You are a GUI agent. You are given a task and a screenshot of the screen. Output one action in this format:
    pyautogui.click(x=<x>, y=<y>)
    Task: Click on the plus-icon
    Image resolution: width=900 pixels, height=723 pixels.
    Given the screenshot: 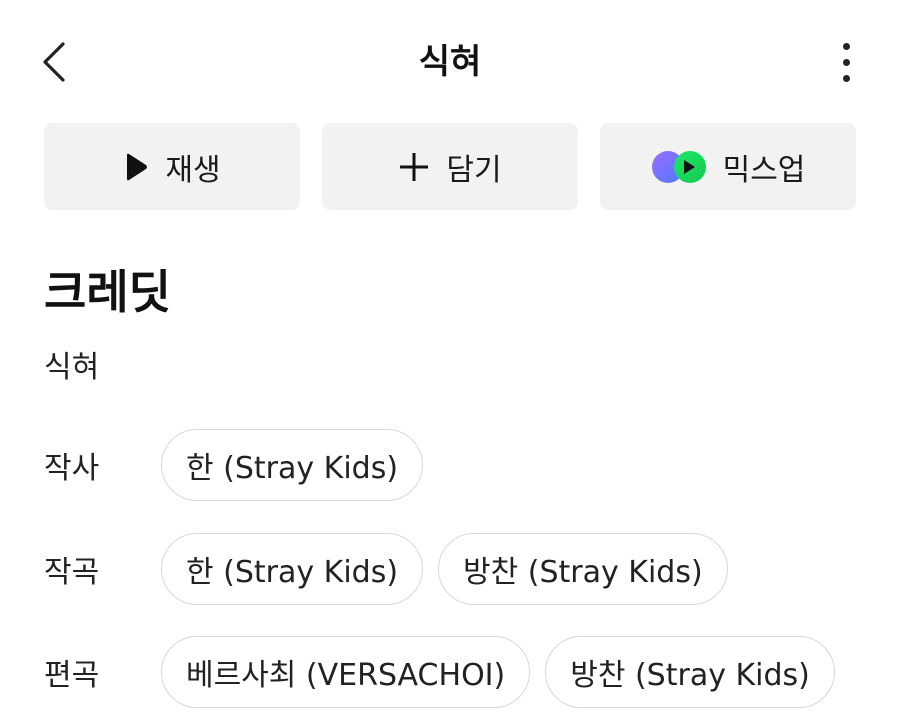 What is the action you would take?
    pyautogui.click(x=414, y=167)
    